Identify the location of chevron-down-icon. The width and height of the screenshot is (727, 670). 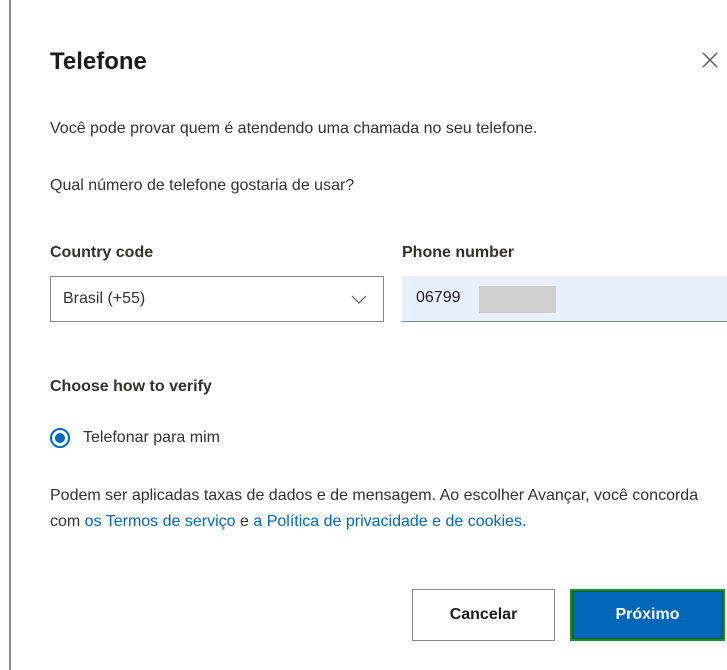
(359, 299).